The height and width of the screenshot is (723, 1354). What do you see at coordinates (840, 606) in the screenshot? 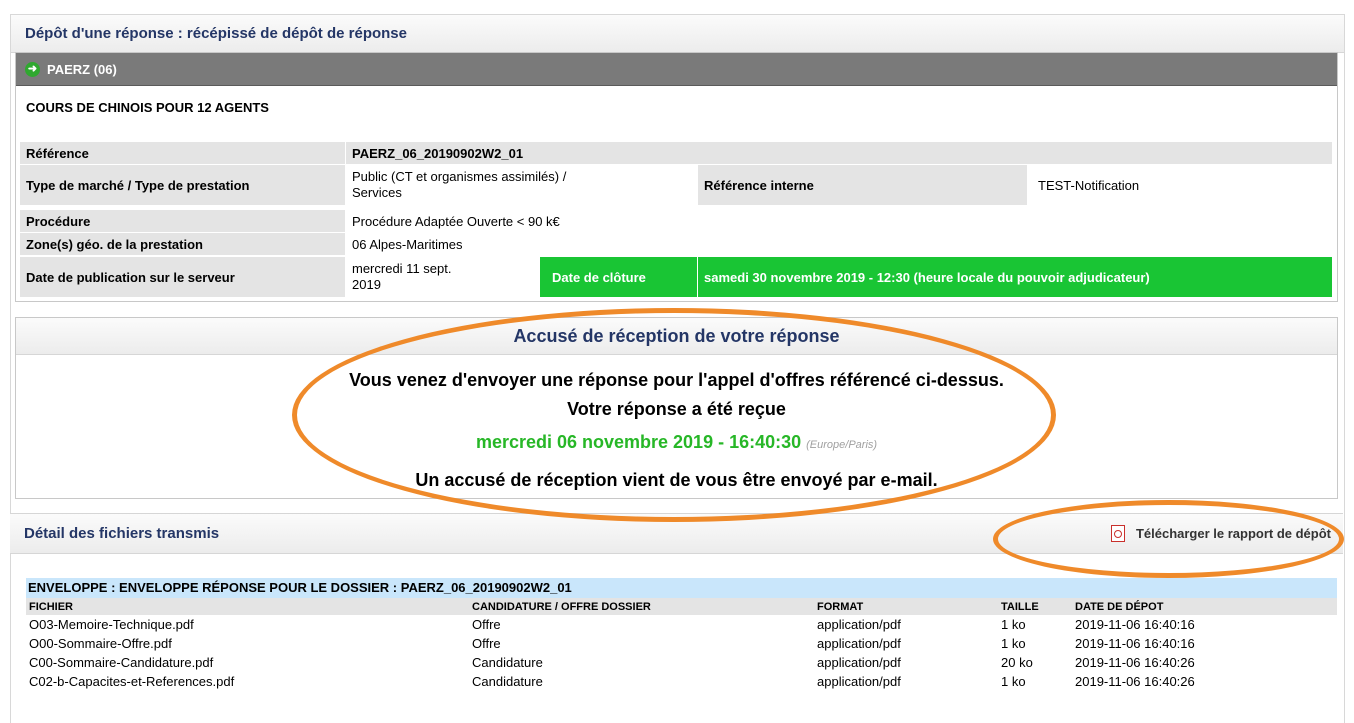
I see `column-header-format: FORMAT` at bounding box center [840, 606].